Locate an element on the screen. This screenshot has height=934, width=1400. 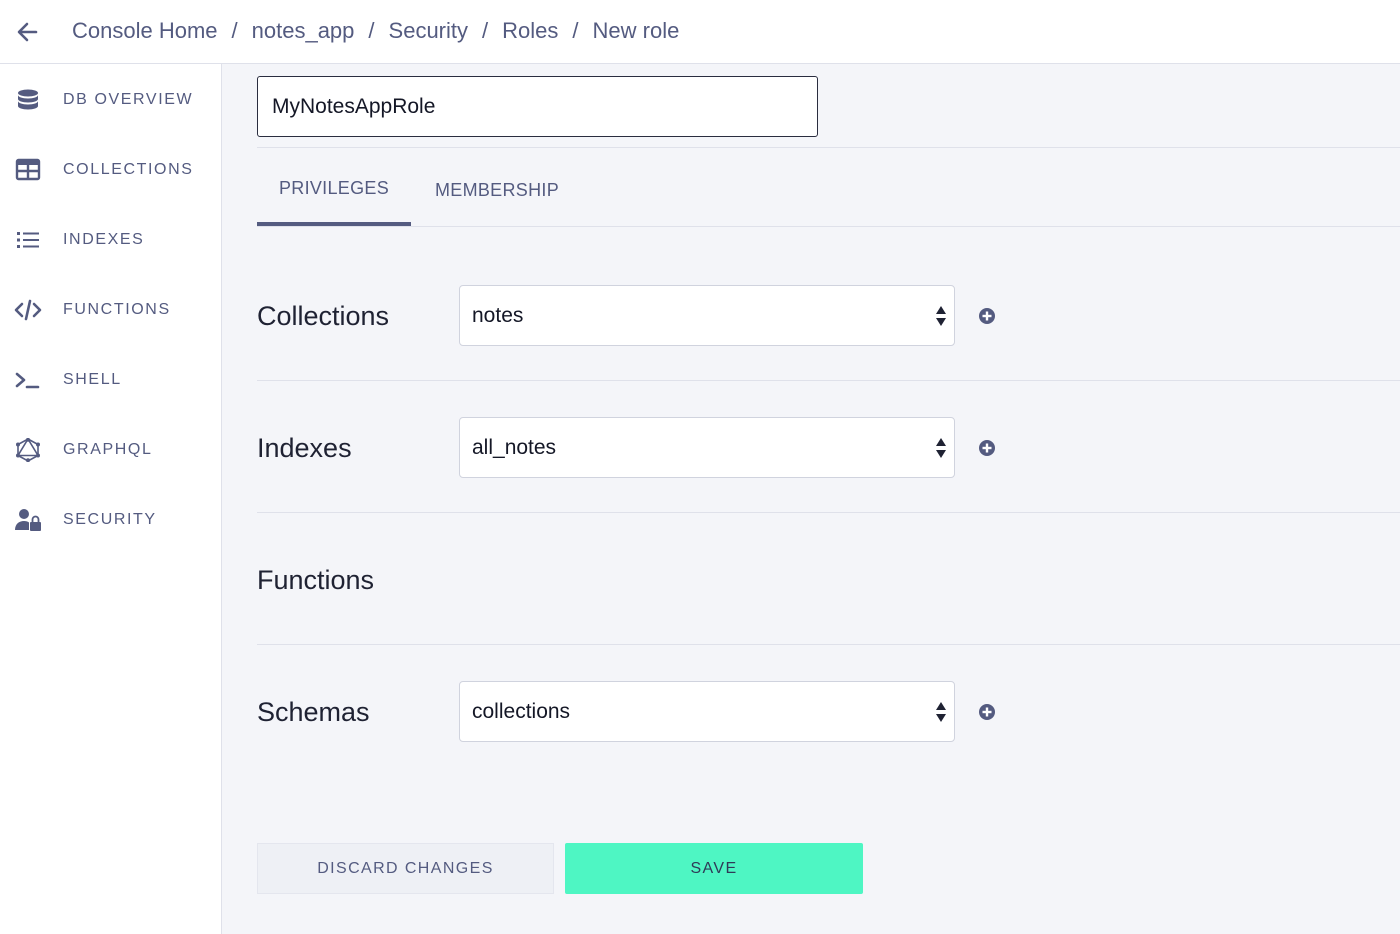
sidebar-item-collections: COLLECTIONS is located at coordinates (110, 170).